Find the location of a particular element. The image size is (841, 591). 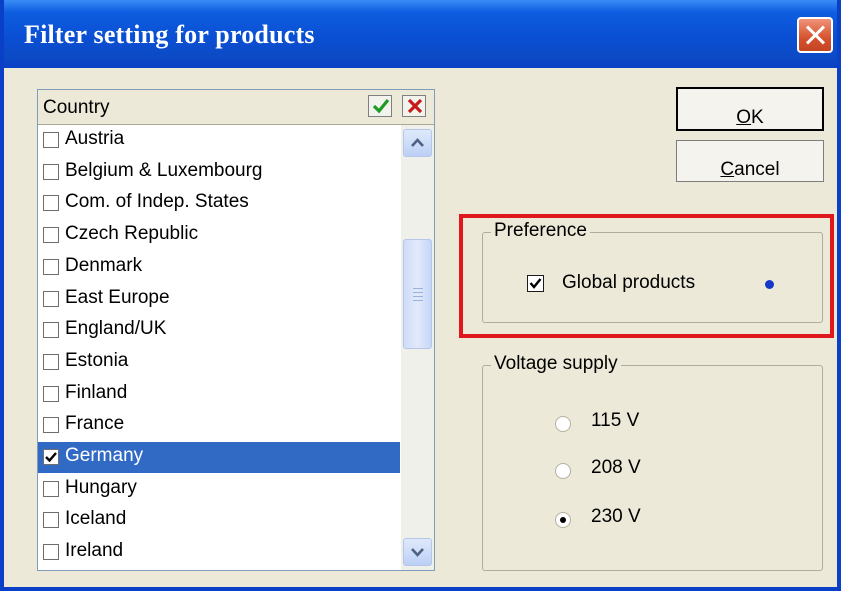

voltage-230-label: 230 V is located at coordinates (616, 517).